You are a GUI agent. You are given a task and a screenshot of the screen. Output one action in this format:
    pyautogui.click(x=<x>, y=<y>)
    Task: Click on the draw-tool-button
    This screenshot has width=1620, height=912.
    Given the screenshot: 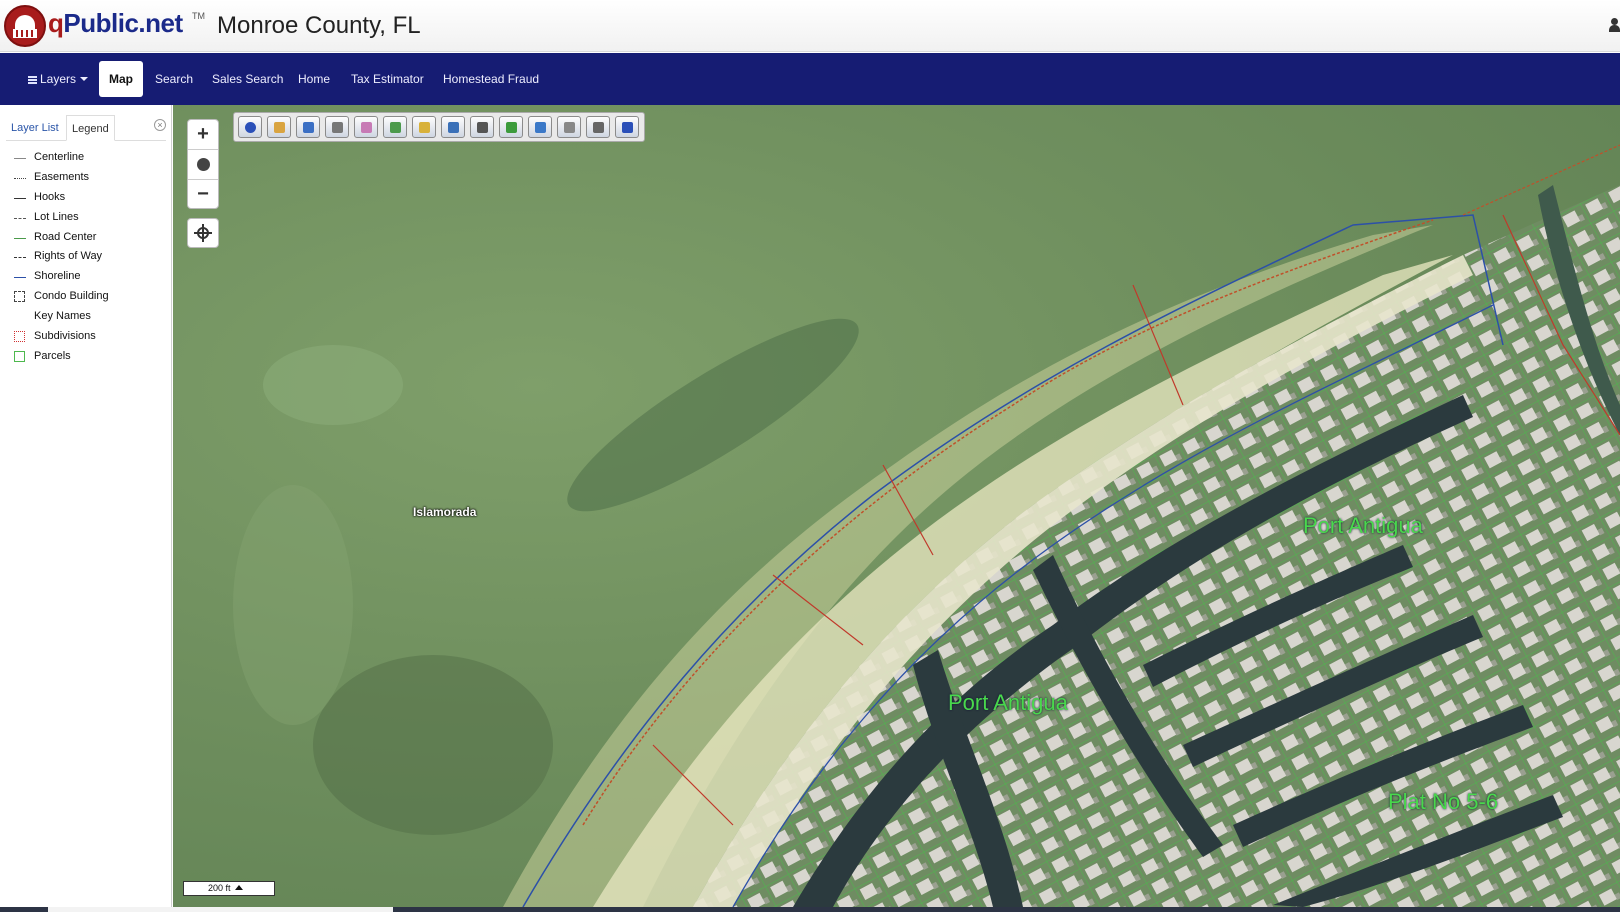 What is the action you would take?
    pyautogui.click(x=511, y=127)
    